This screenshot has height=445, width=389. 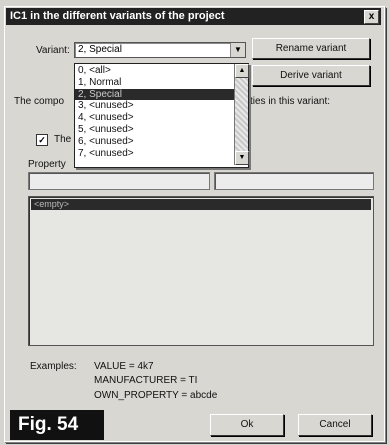 What do you see at coordinates (154, 71) in the screenshot?
I see `dropdown-option: 0, <all>` at bounding box center [154, 71].